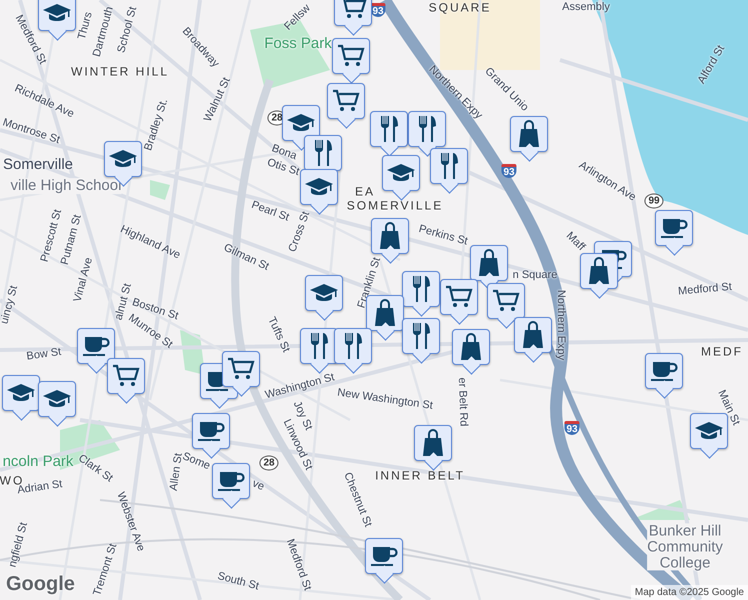 Image resolution: width=748 pixels, height=600 pixels. What do you see at coordinates (19, 545) in the screenshot?
I see `street-label: ngfield St` at bounding box center [19, 545].